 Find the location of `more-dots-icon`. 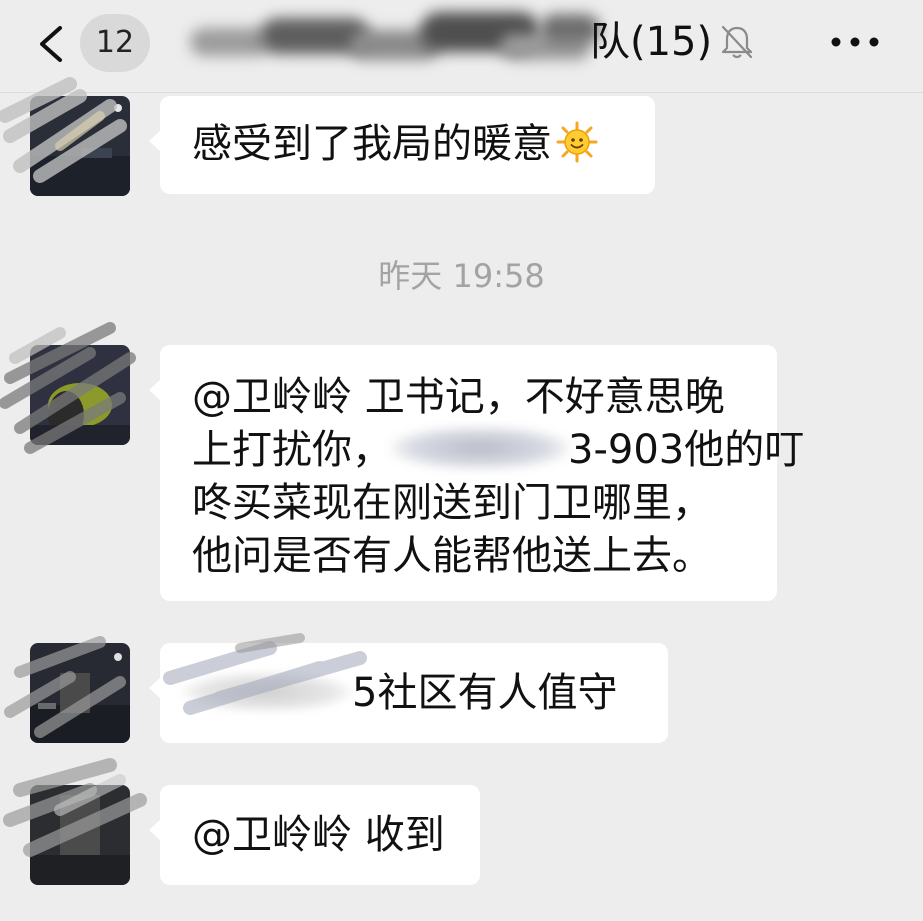

more-dots-icon is located at coordinates (855, 42).